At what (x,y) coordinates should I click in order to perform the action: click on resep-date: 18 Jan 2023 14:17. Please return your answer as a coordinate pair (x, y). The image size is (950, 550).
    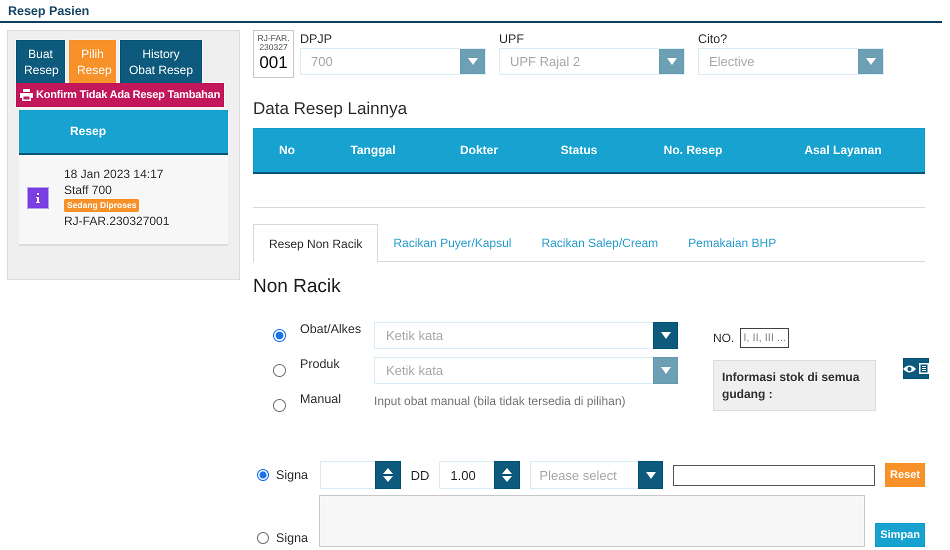
    Looking at the image, I should click on (114, 174).